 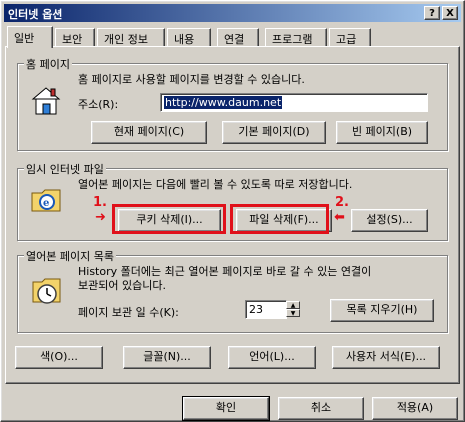 What do you see at coordinates (100, 202) in the screenshot?
I see `annotation-step1: 1.` at bounding box center [100, 202].